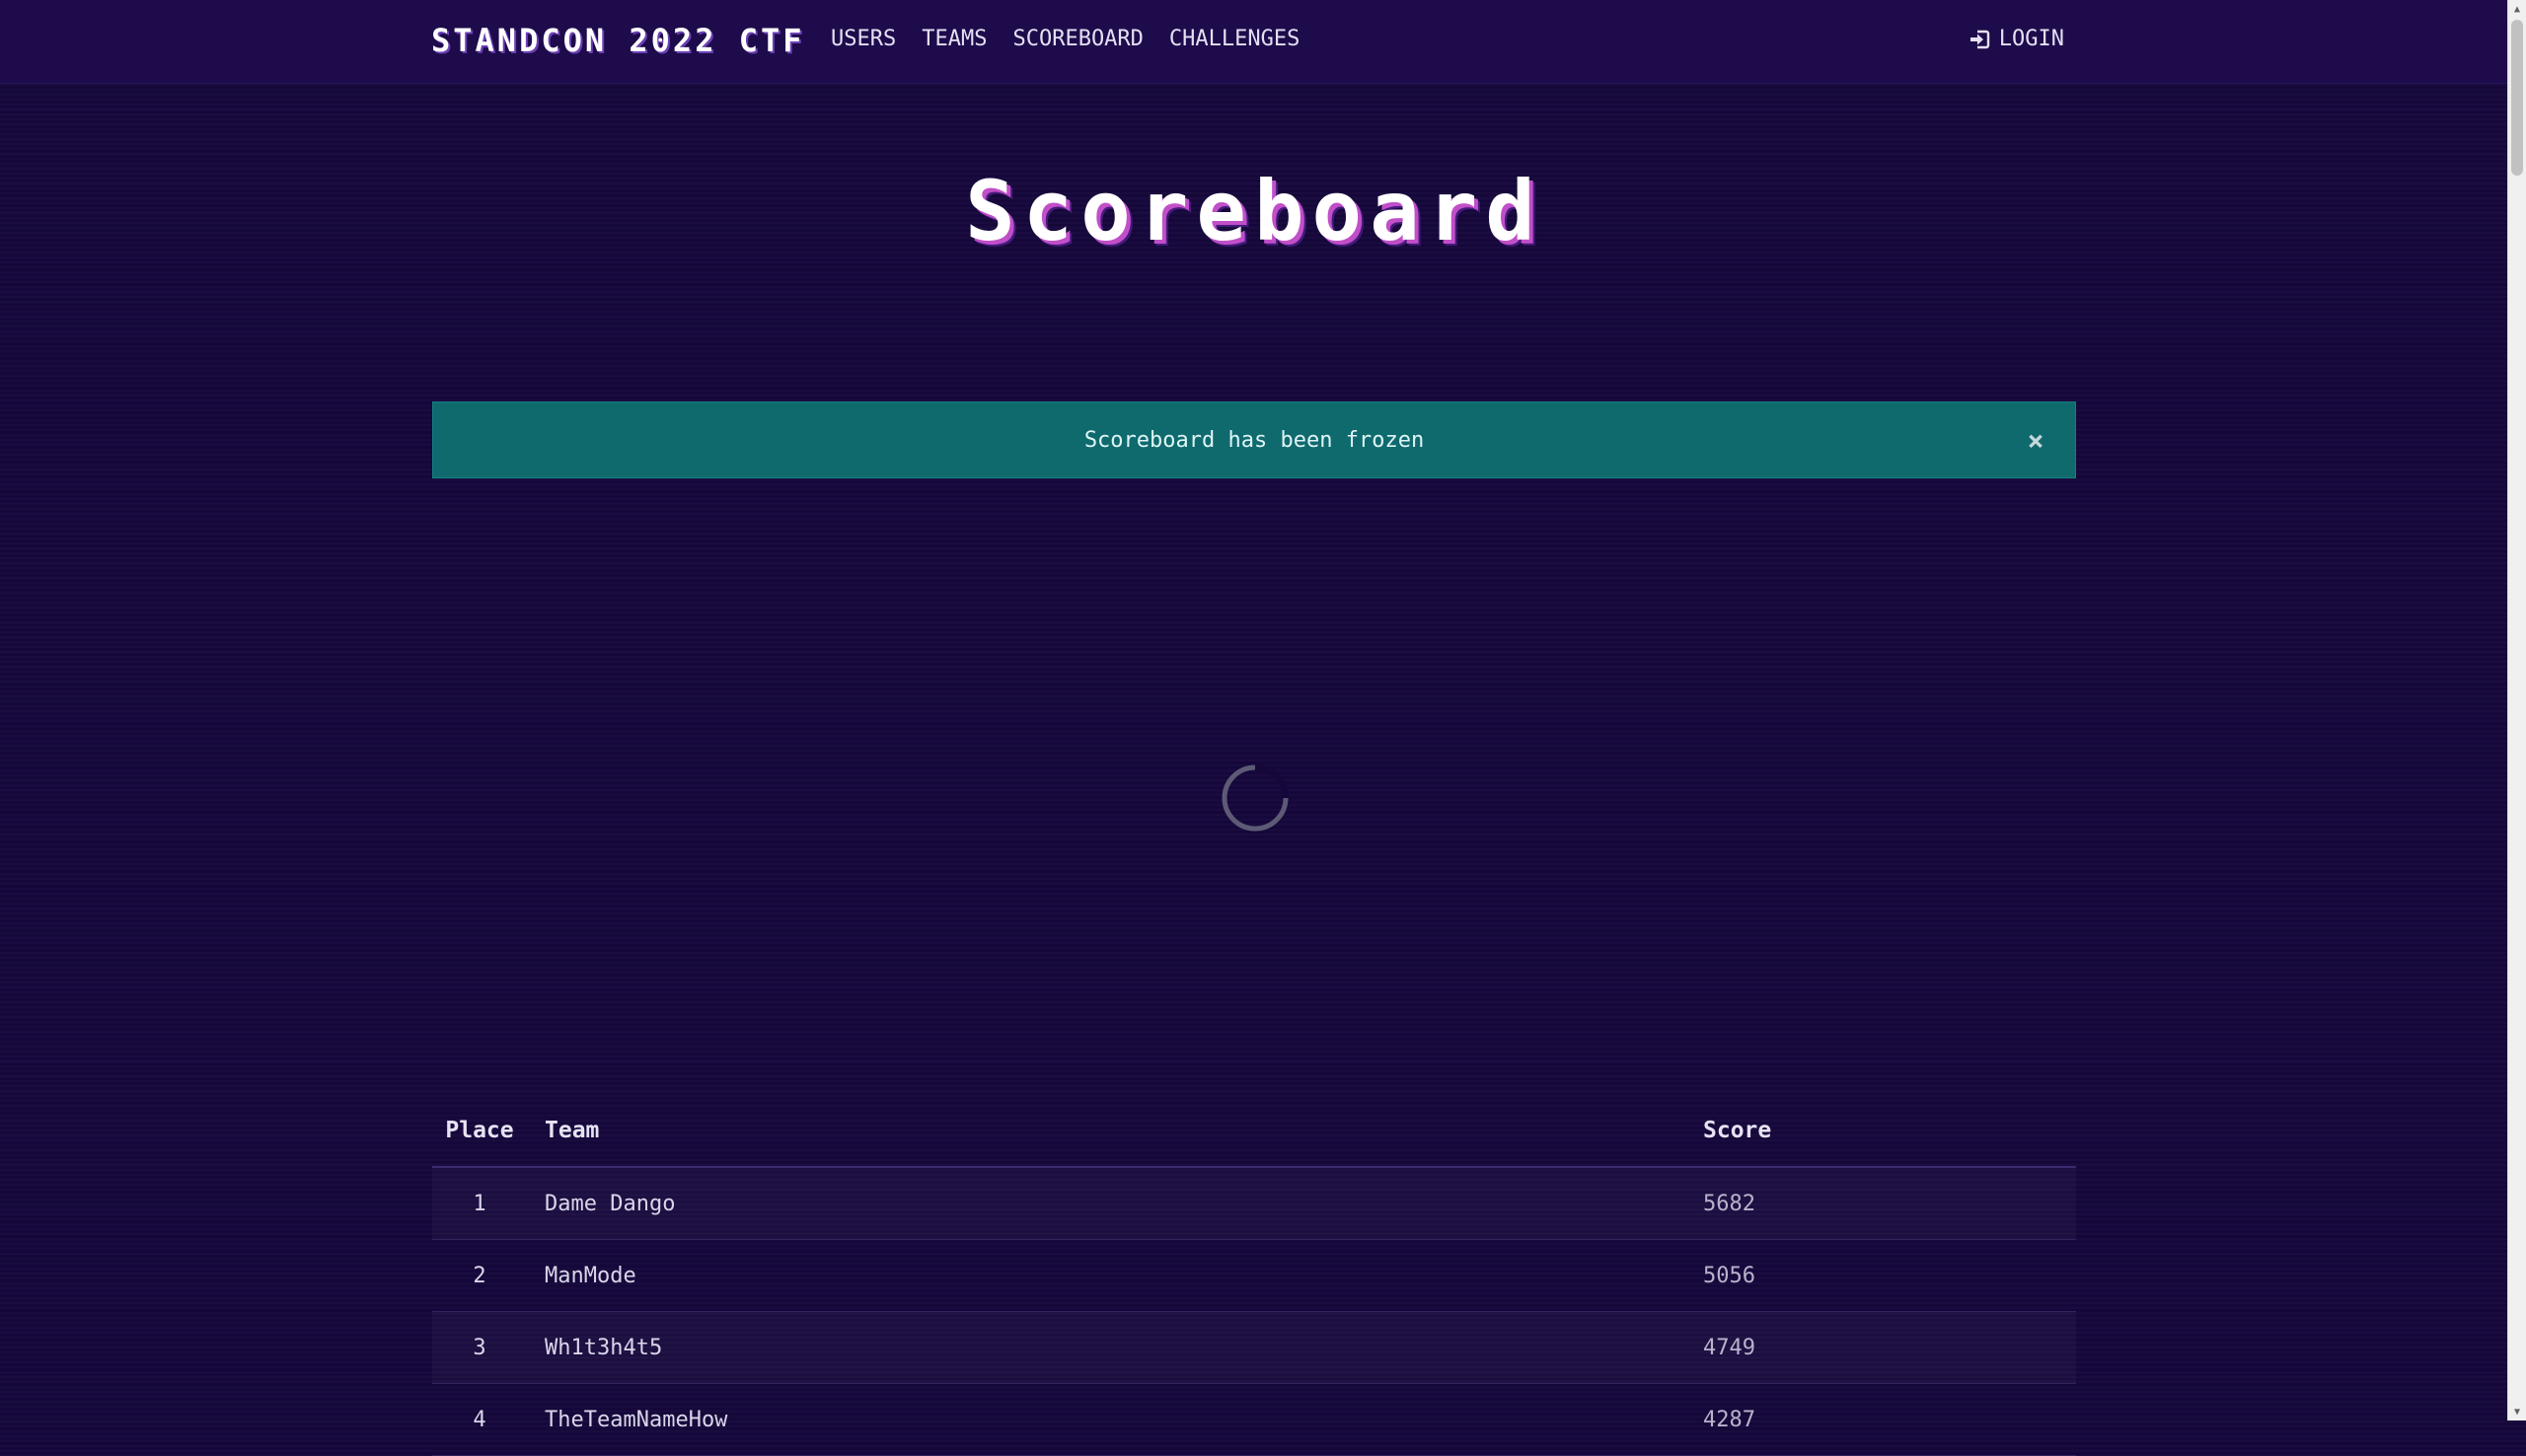  I want to click on row-score: 5056, so click(1889, 1275).